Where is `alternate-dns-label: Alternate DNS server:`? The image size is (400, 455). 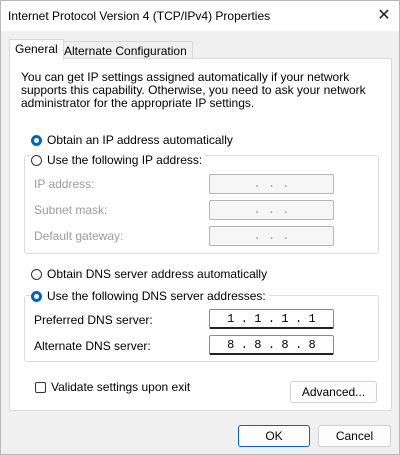 alternate-dns-label: Alternate DNS server: is located at coordinates (92, 346).